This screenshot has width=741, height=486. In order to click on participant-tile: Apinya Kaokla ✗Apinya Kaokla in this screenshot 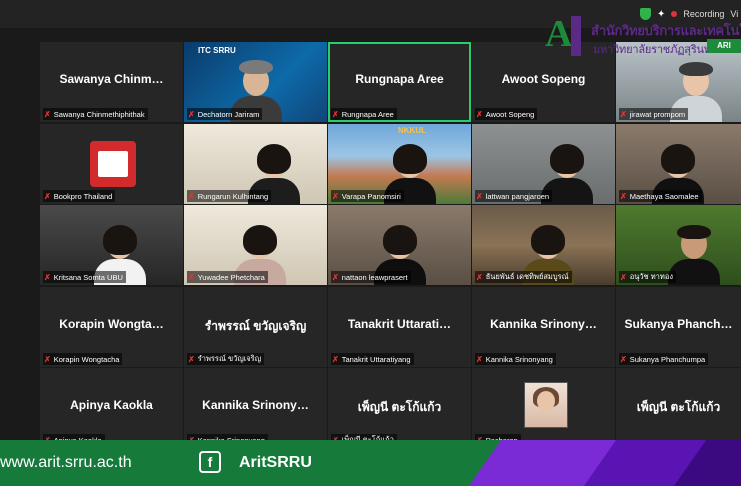, I will do `click(111, 408)`.